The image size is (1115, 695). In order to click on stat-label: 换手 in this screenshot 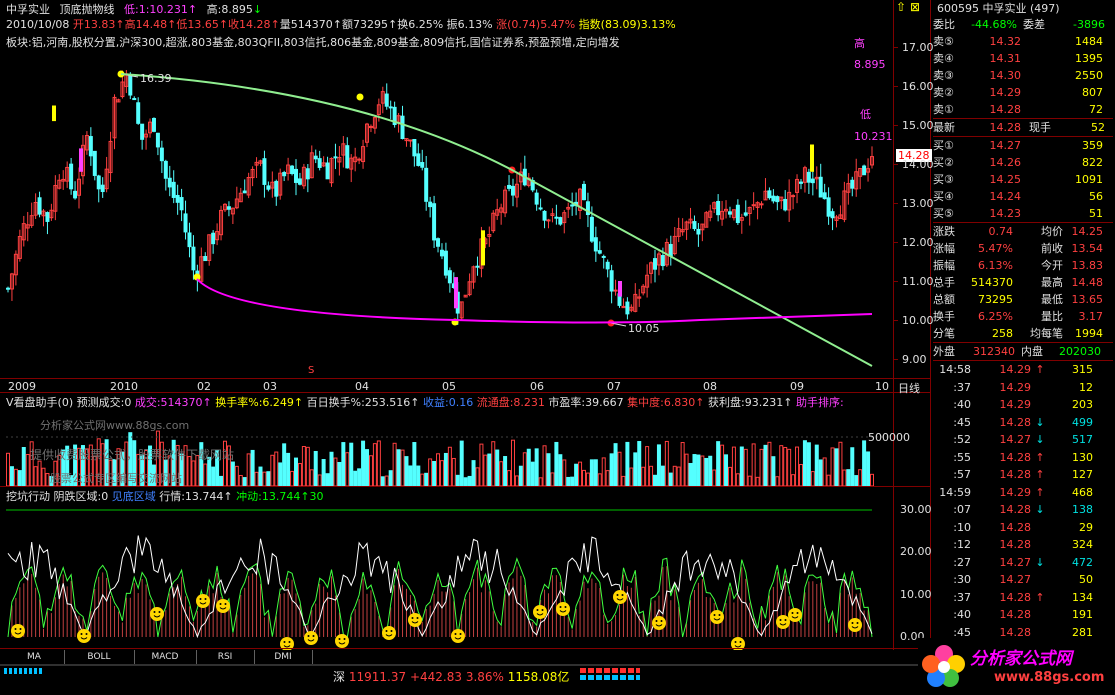, I will do `click(944, 316)`.